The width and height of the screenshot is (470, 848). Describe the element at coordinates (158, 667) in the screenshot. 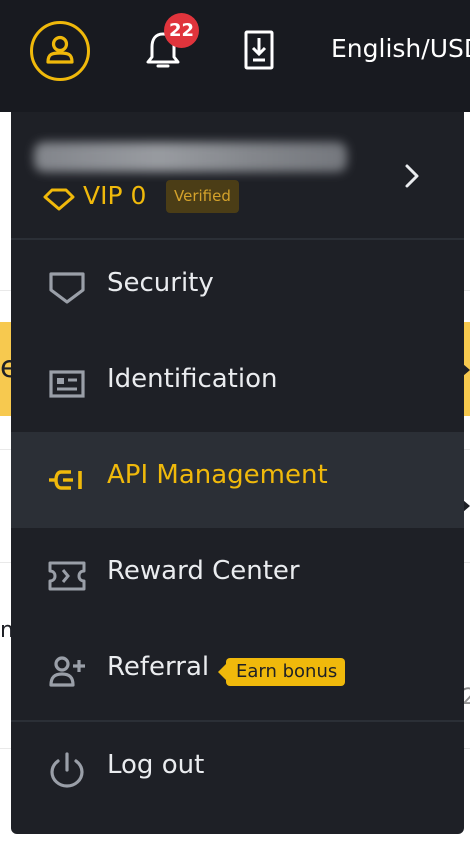

I see `menu-item-label: Referral` at that location.